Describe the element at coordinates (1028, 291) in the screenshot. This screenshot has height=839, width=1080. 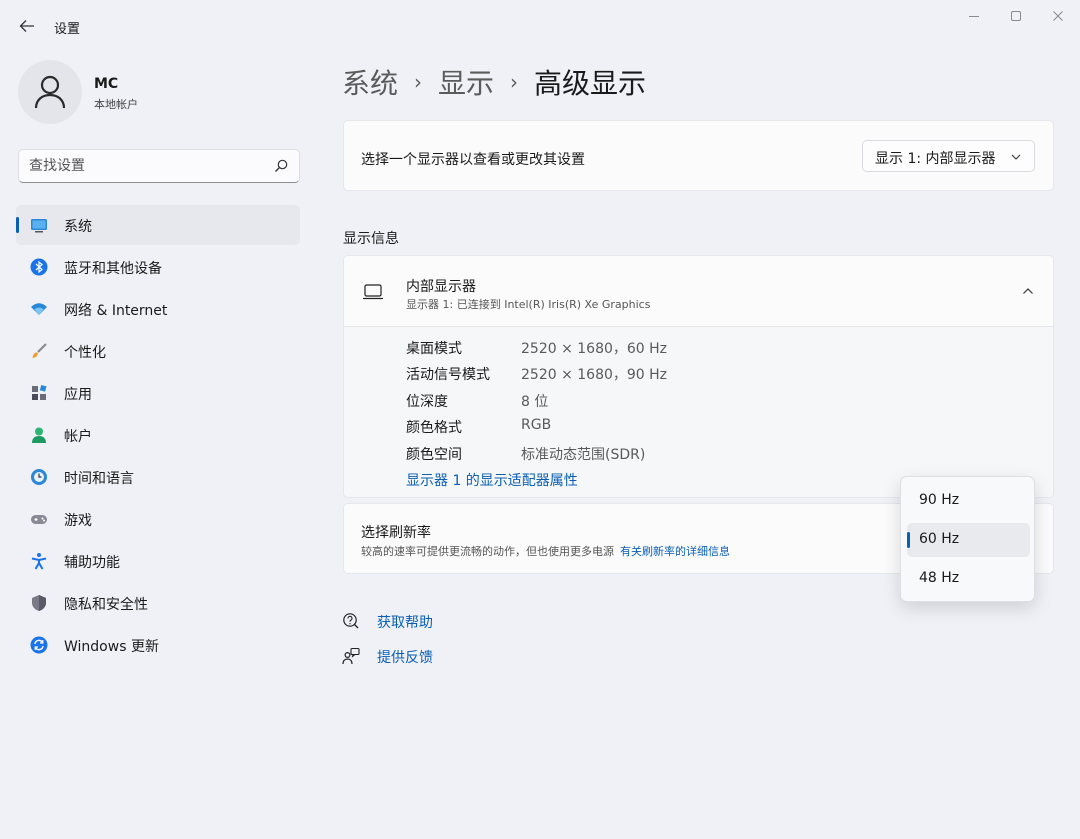
I see `chevron-up-icon` at that location.